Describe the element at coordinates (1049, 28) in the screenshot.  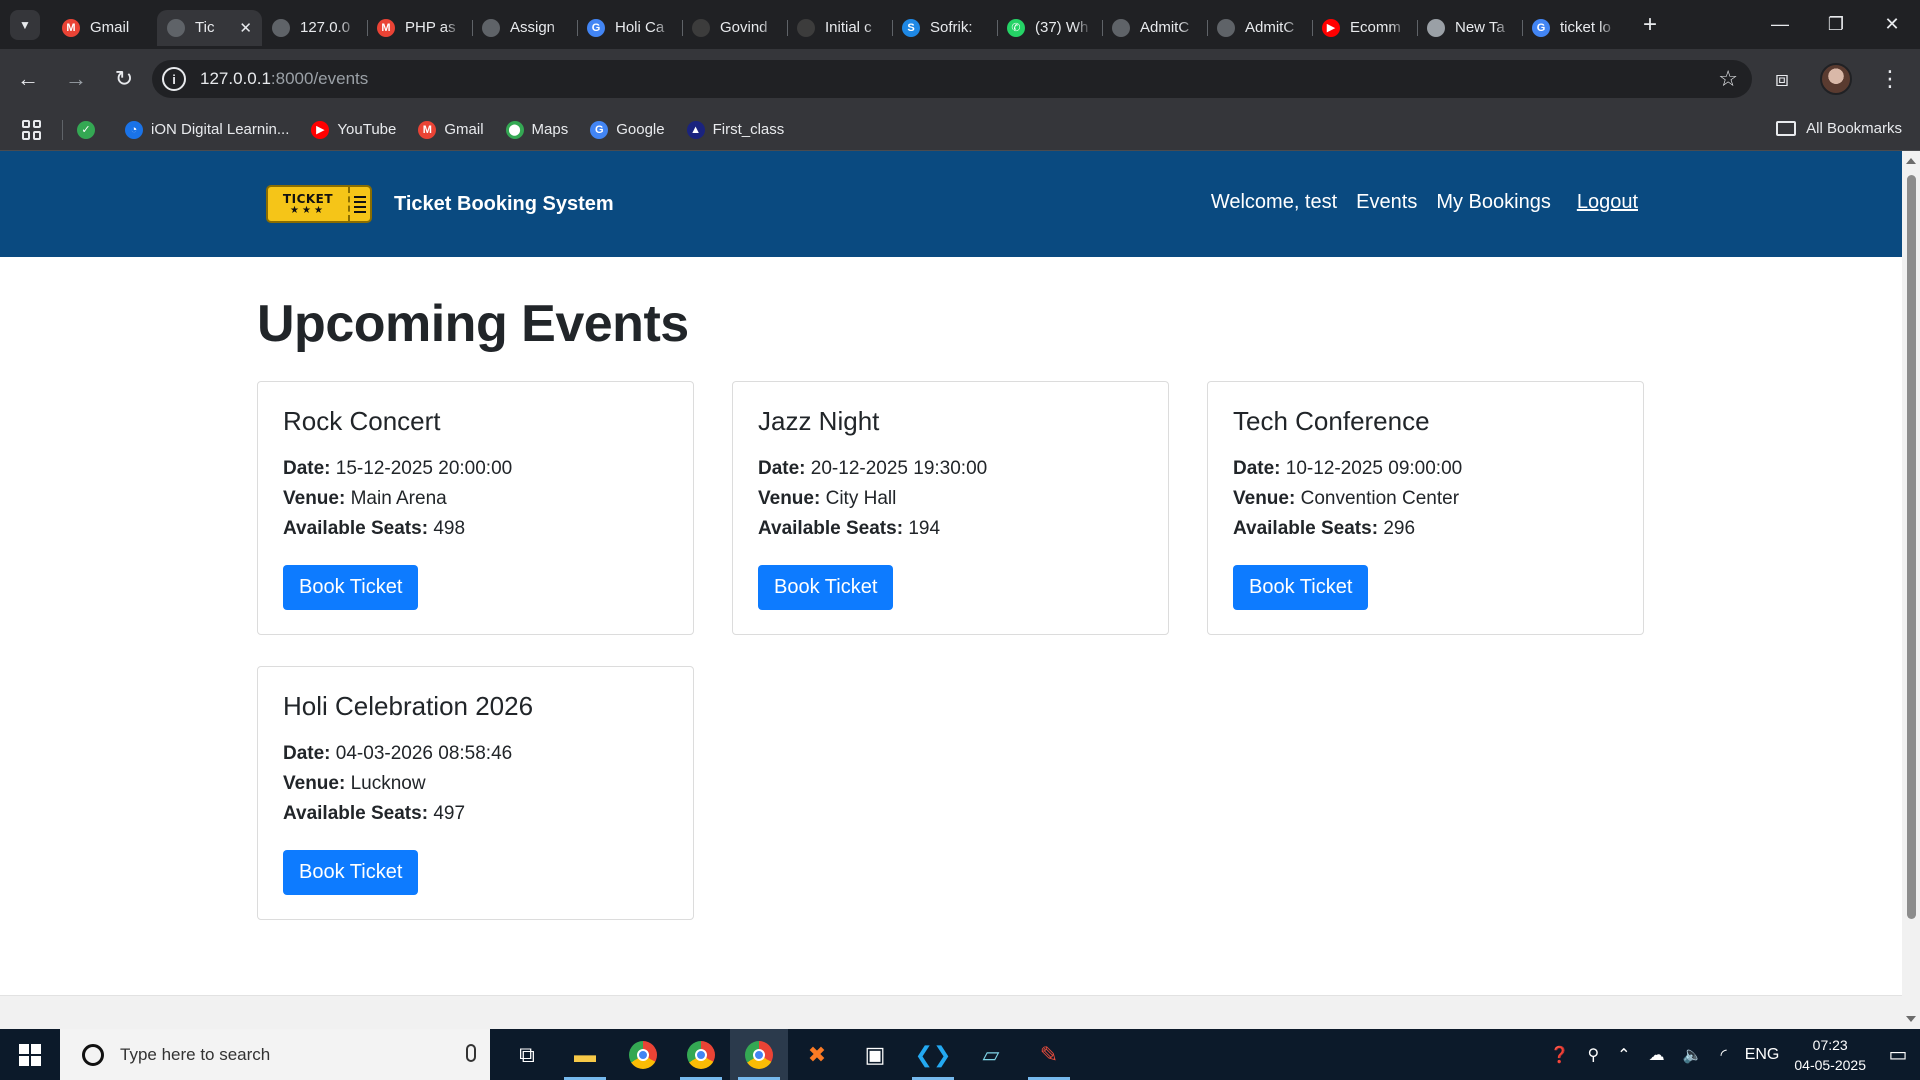
I see `tab: ✆ (37) Wh` at that location.